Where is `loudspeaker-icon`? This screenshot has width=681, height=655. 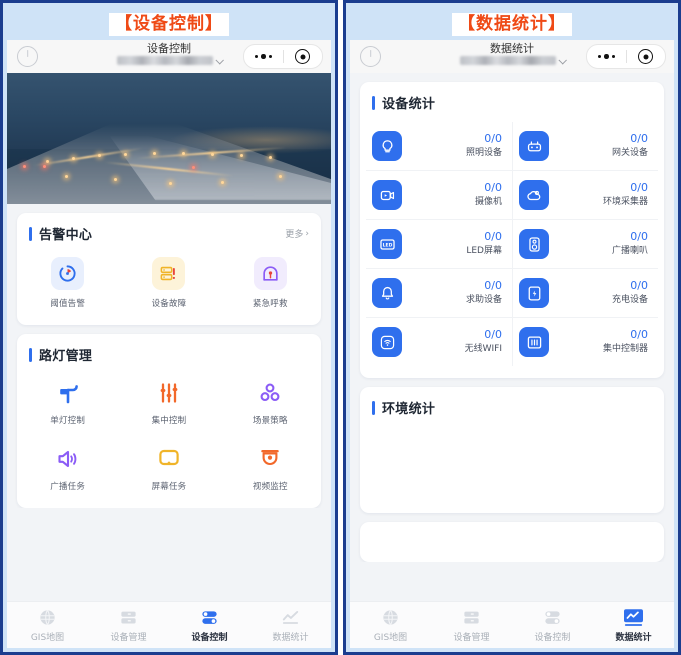
loudspeaker-icon is located at coordinates (534, 244).